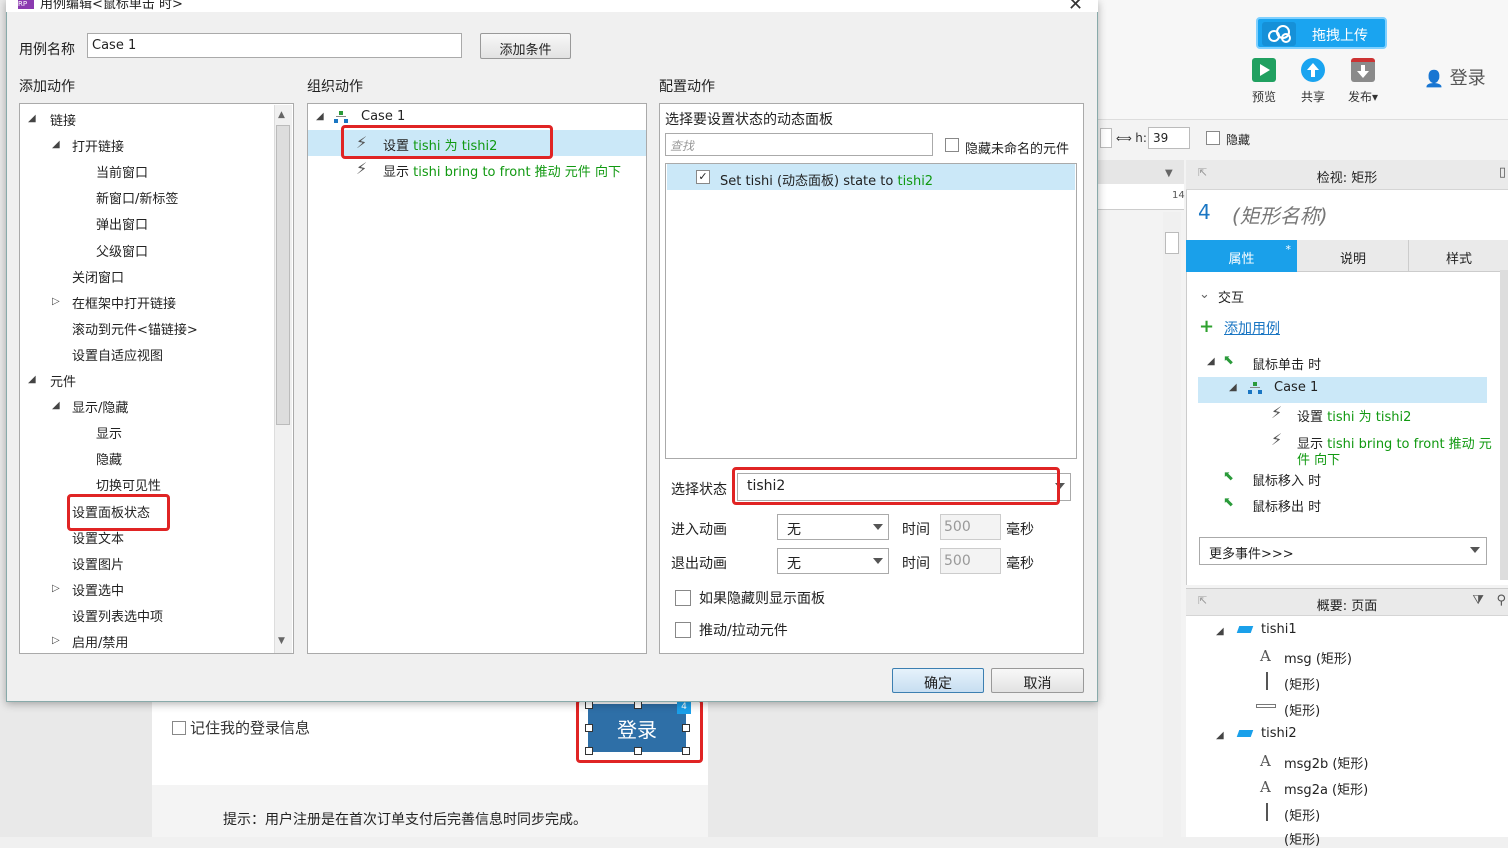 This screenshot has width=1508, height=848. What do you see at coordinates (1326, 762) in the screenshot?
I see `outline-item: msg2b (矩形)` at bounding box center [1326, 762].